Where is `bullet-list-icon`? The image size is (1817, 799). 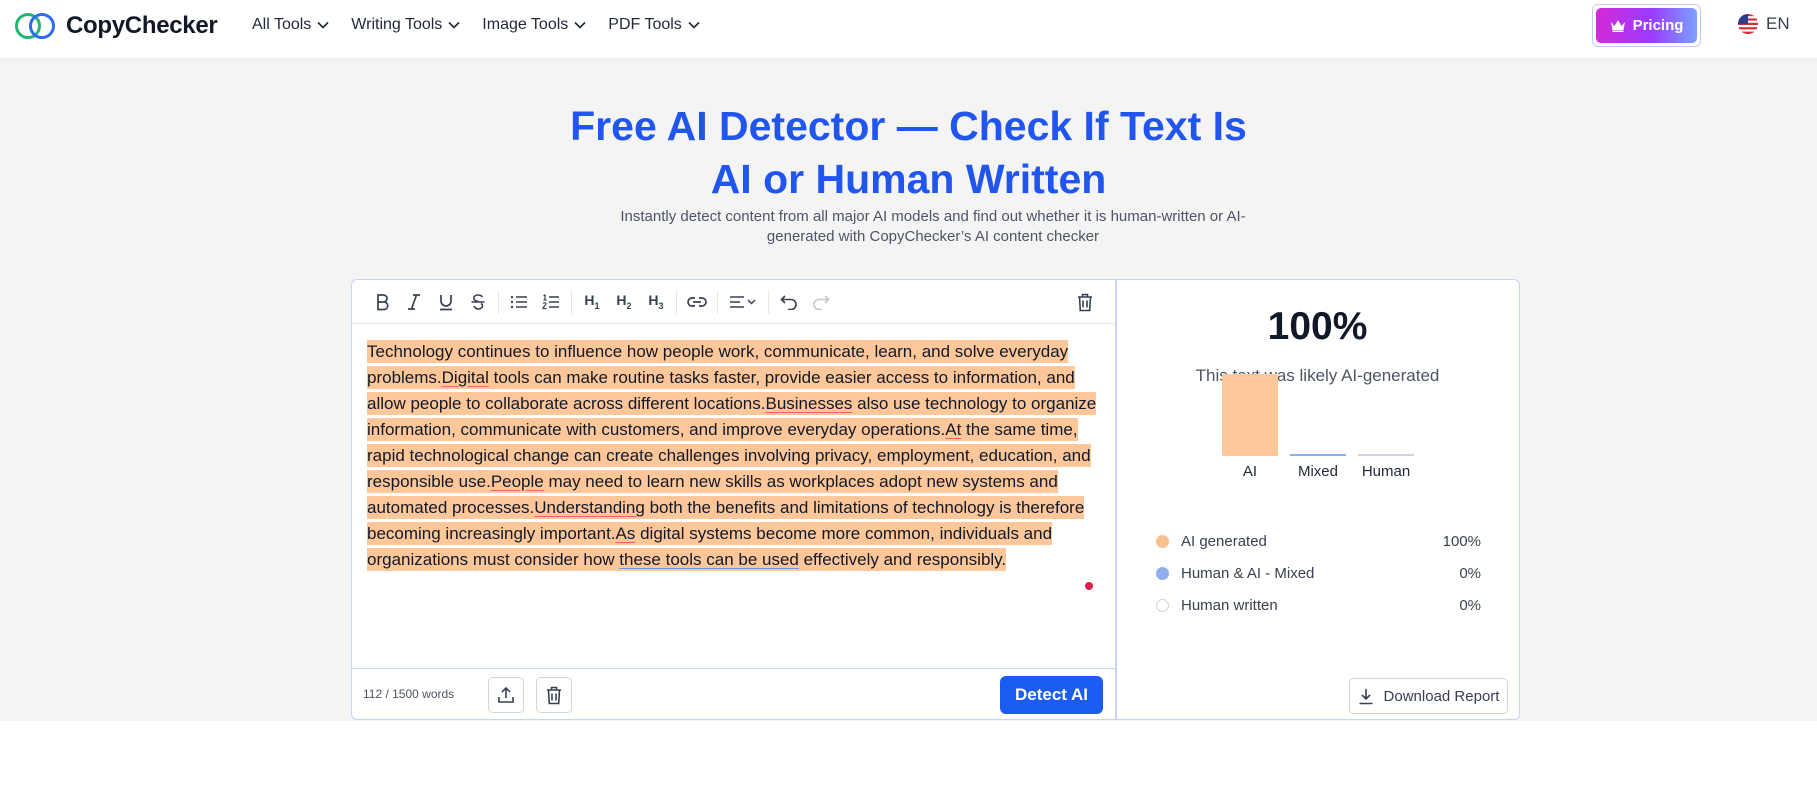 bullet-list-icon is located at coordinates (518, 301).